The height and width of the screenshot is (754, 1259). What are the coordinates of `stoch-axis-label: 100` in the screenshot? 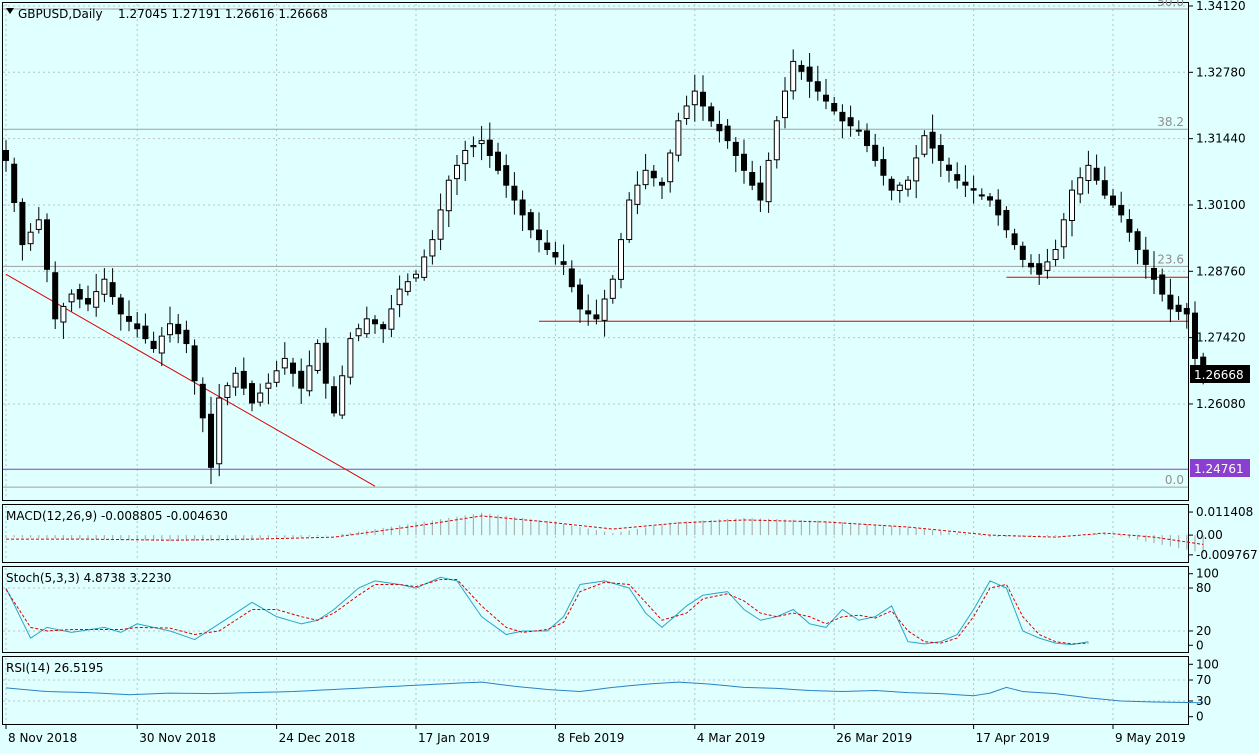 It's located at (1207, 574).